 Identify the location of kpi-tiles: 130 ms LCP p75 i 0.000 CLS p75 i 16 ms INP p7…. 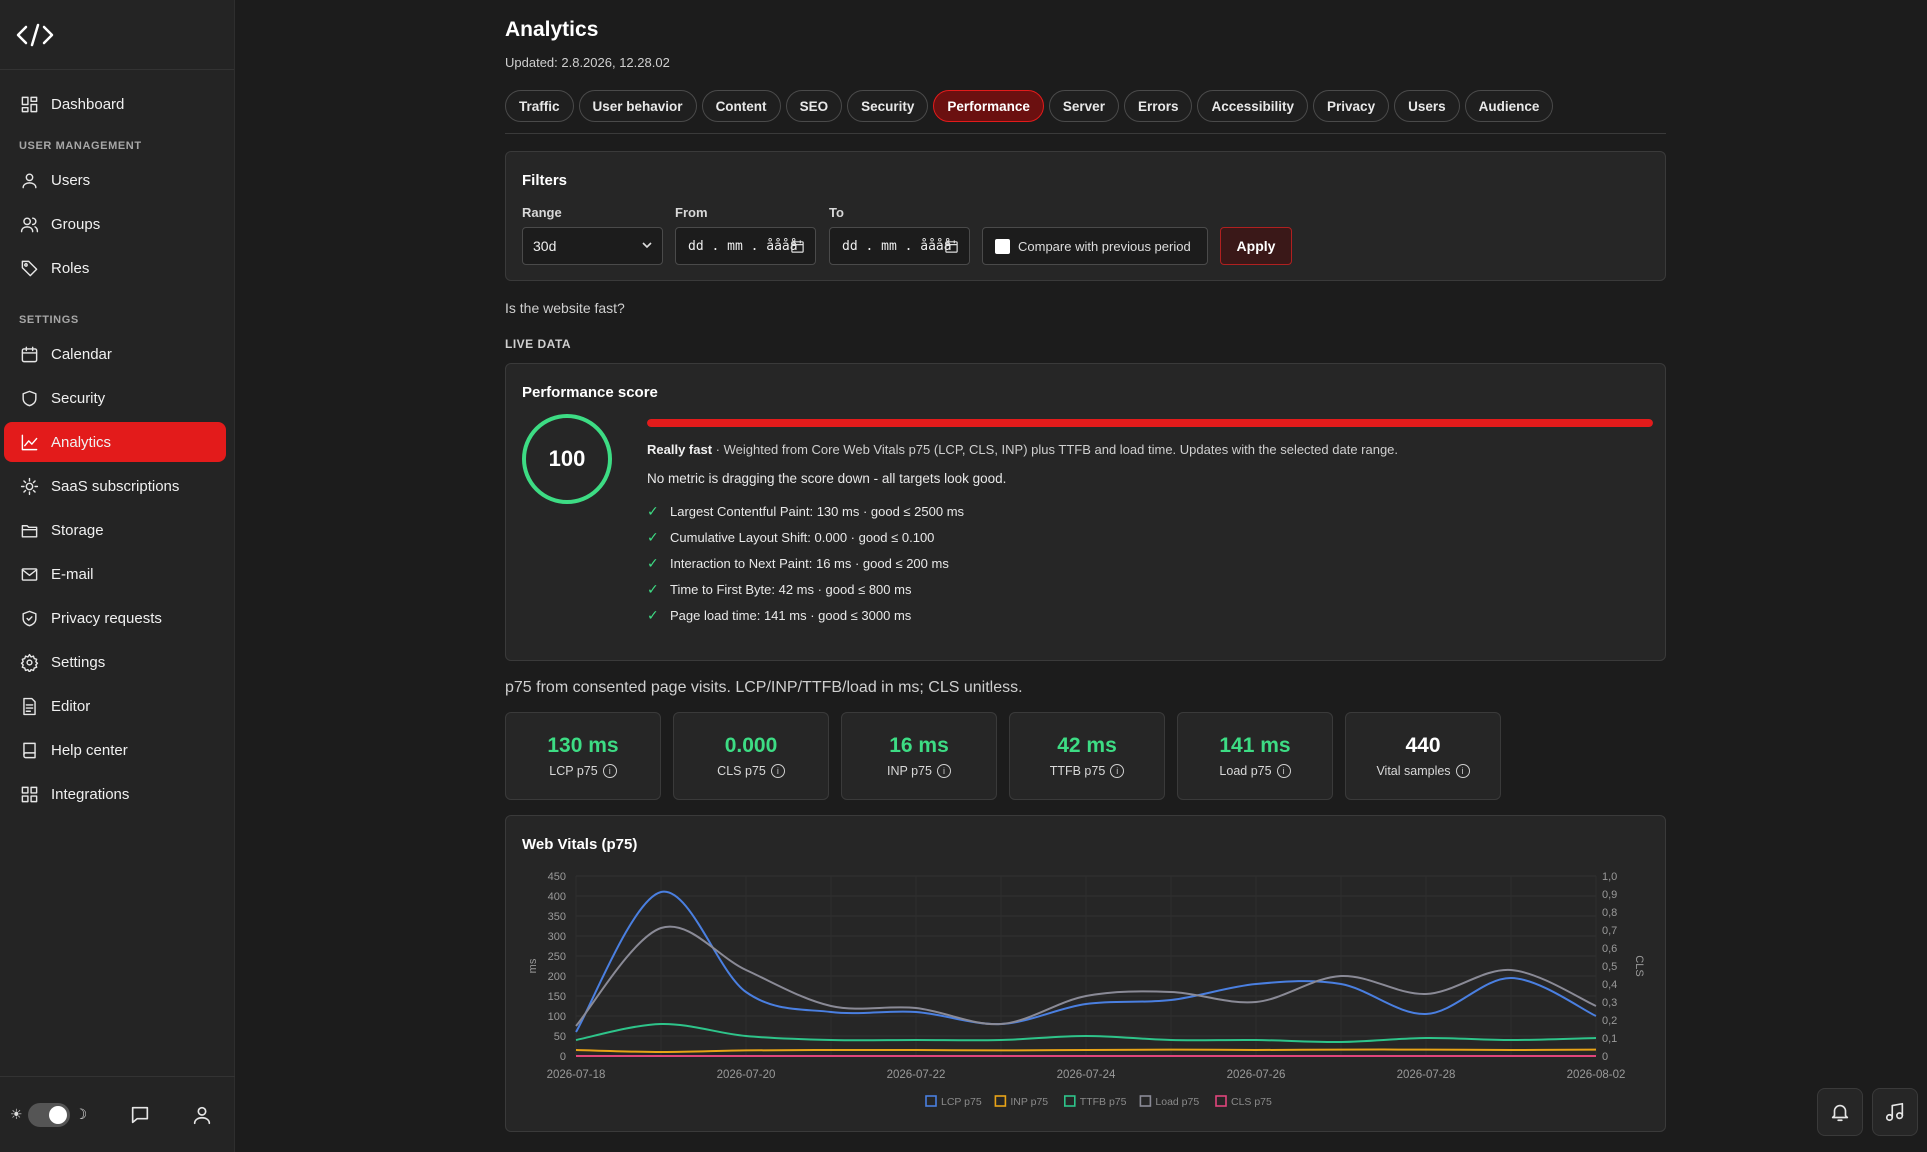
(1003, 756).